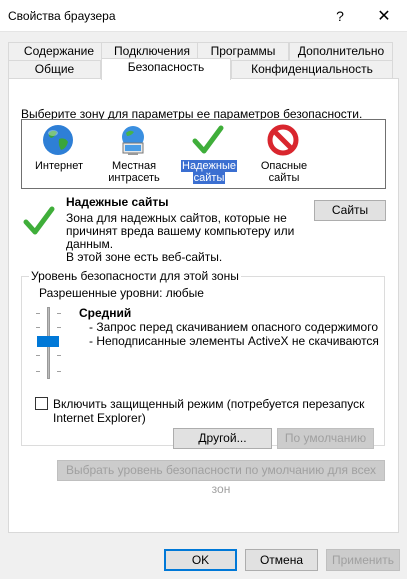 The width and height of the screenshot is (407, 579). What do you see at coordinates (350, 210) in the screenshot?
I see `sites-button: Сайты` at bounding box center [350, 210].